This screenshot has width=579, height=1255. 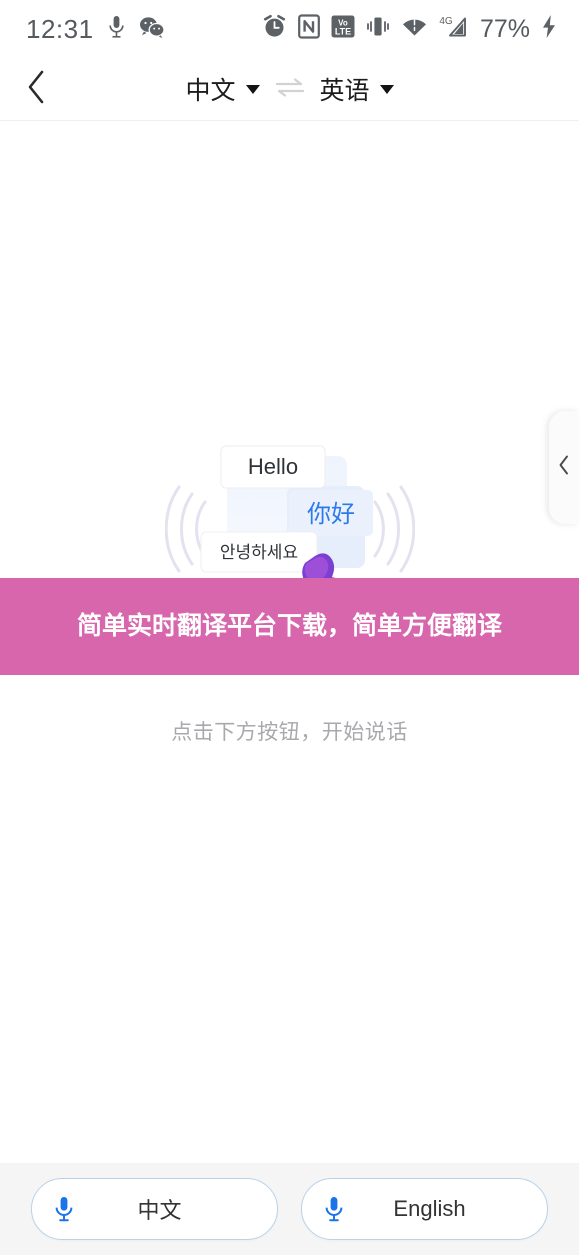 I want to click on speak-hint-text: 点击下方按钮，开始说话, so click(x=289, y=732).